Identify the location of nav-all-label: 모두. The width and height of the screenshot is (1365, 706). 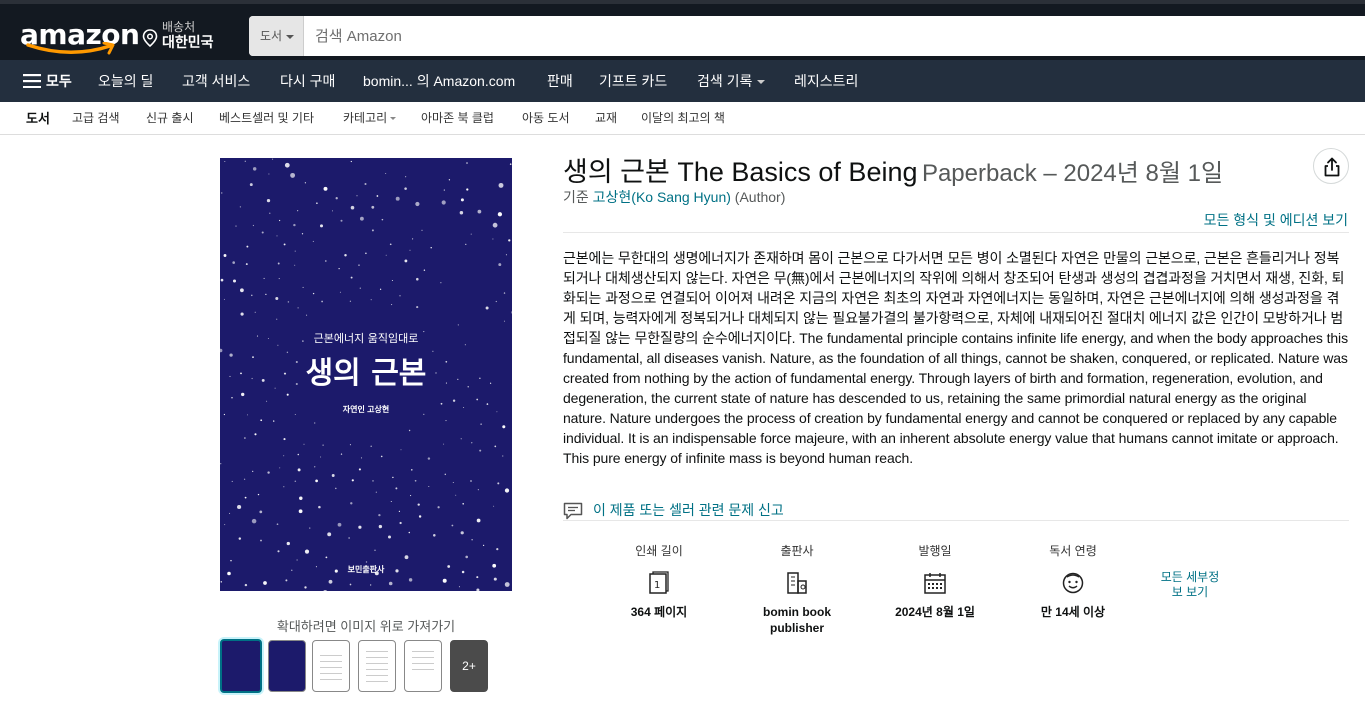
(59, 81).